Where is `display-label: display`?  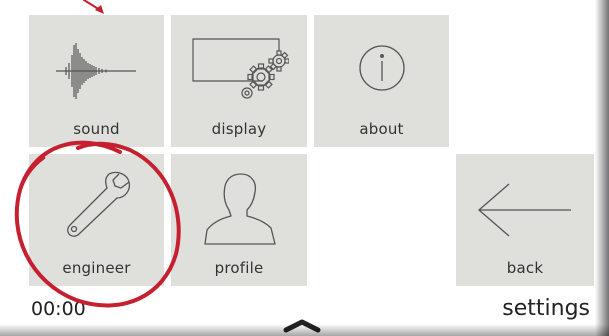
display-label: display is located at coordinates (239, 129).